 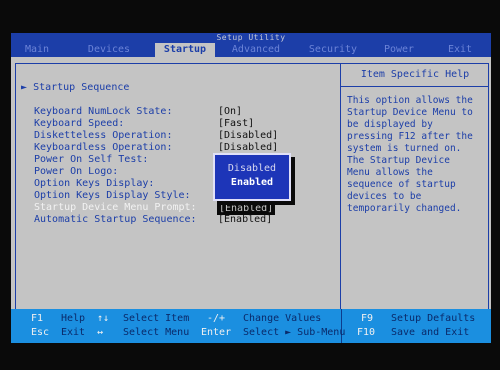 I want to click on key-f1: F1, so click(x=37, y=318).